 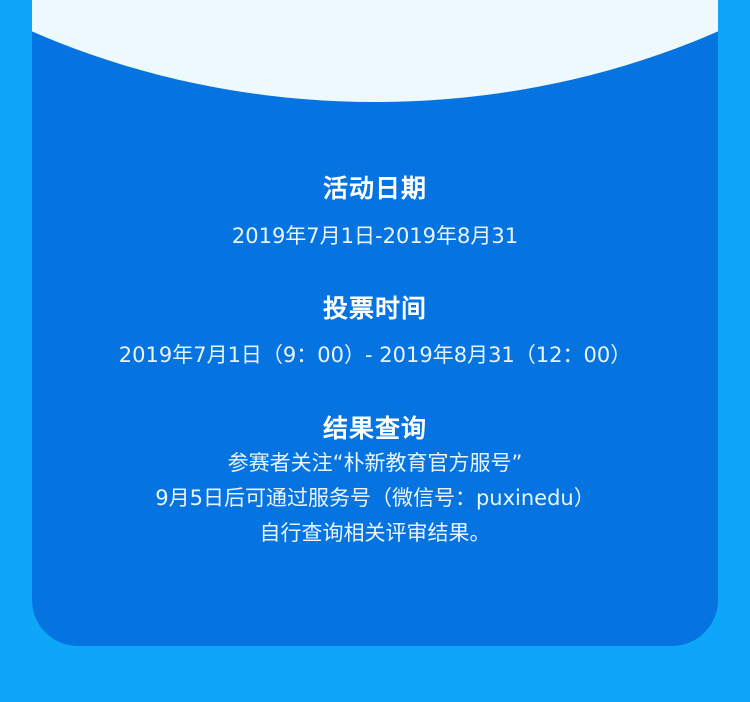 What do you see at coordinates (375, 498) in the screenshot?
I see `result-query-line-2: 9月5日后可通过服务号（微信号：puxinedu）` at bounding box center [375, 498].